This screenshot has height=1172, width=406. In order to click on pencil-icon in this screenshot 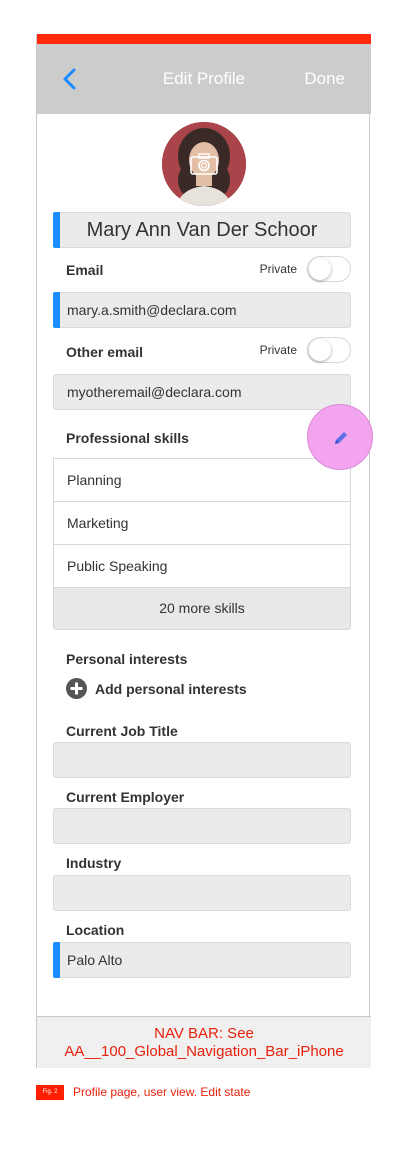, I will do `click(341, 438)`.